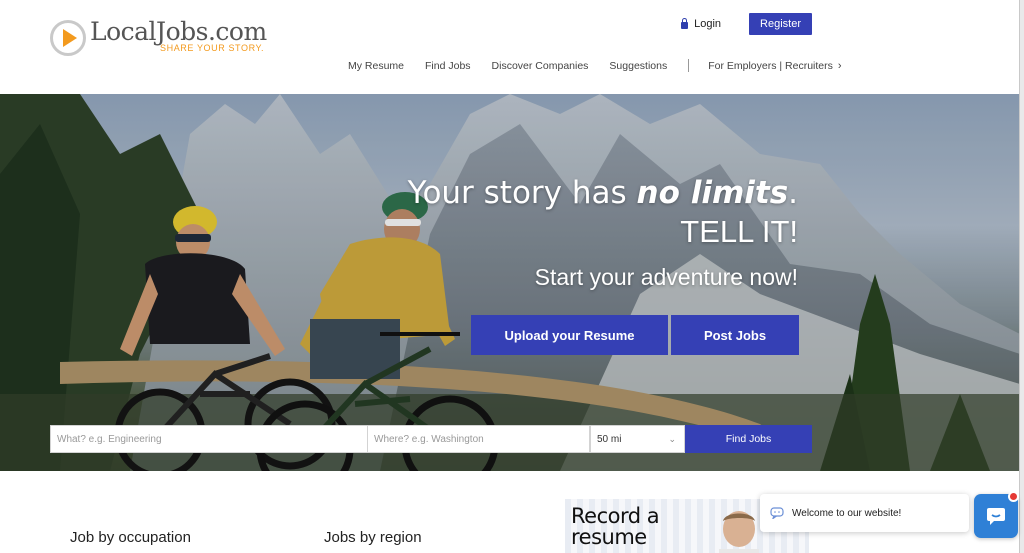 The height and width of the screenshot is (553, 1024). Describe the element at coordinates (178, 31) in the screenshot. I see `logo-name: LocalJobs.com` at that location.